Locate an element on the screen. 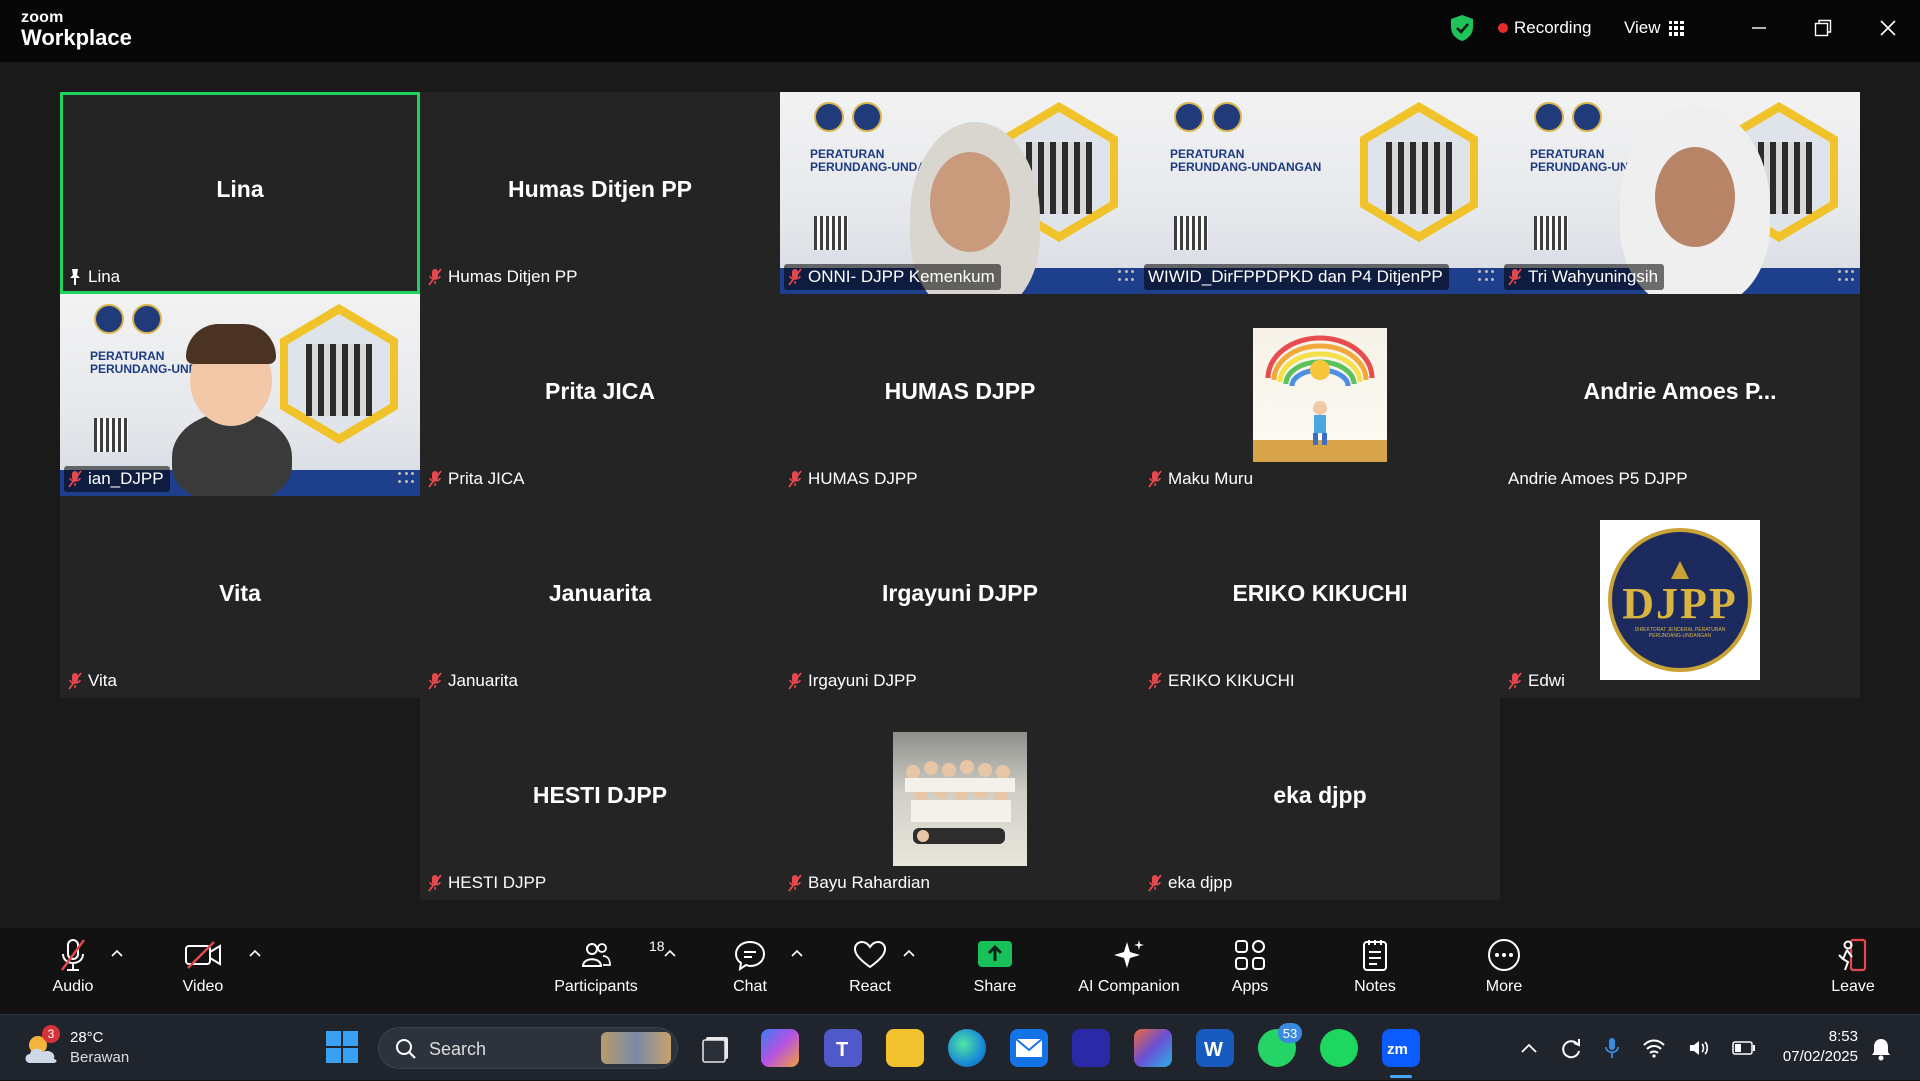 The height and width of the screenshot is (1081, 1920). notes-label: Notes is located at coordinates (1375, 986).